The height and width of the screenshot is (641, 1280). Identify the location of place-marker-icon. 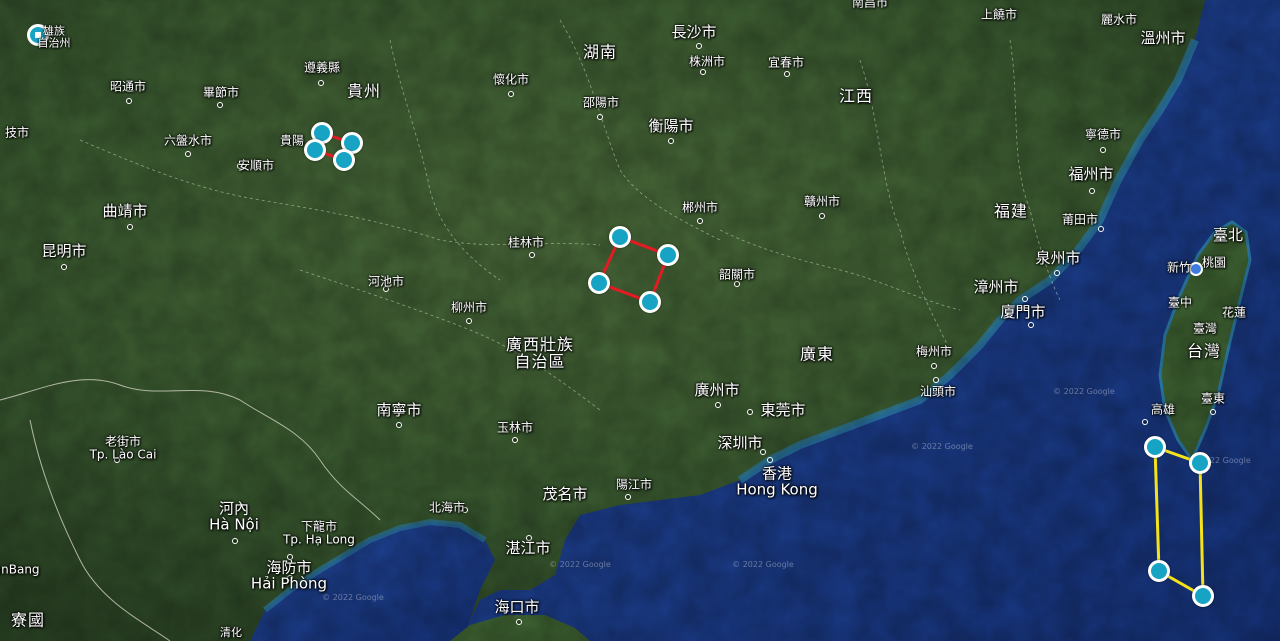
(38, 35).